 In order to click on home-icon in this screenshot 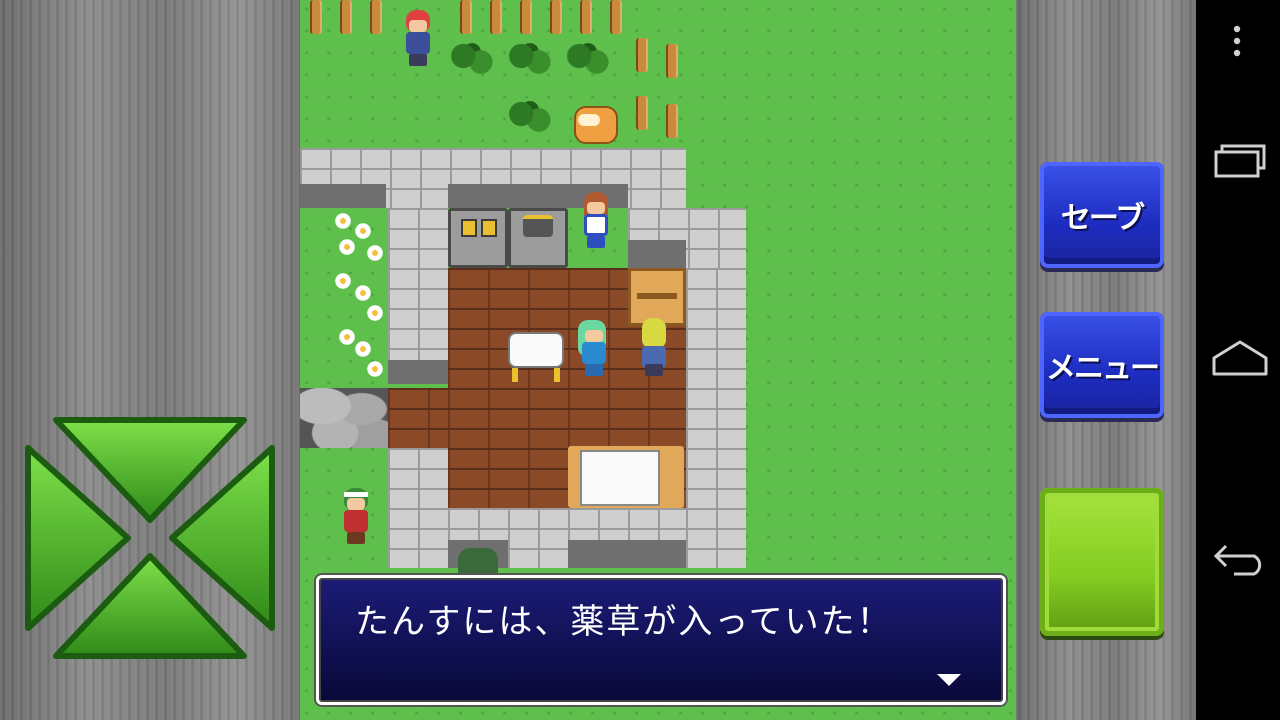, I will do `click(1240, 358)`.